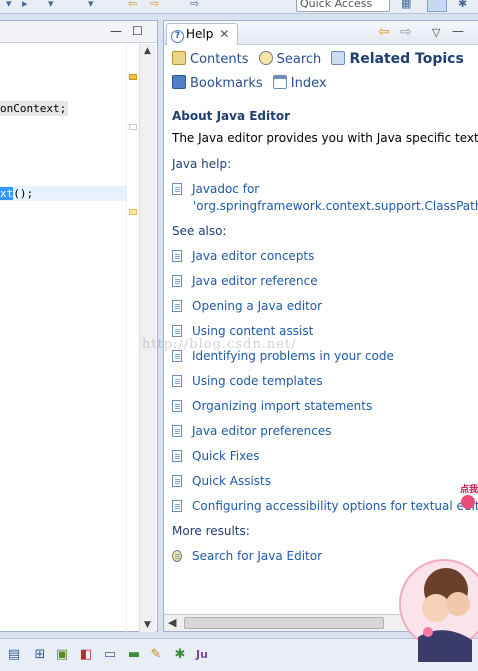 The image size is (478, 671). I want to click on debug-icon: ✱, so click(180, 655).